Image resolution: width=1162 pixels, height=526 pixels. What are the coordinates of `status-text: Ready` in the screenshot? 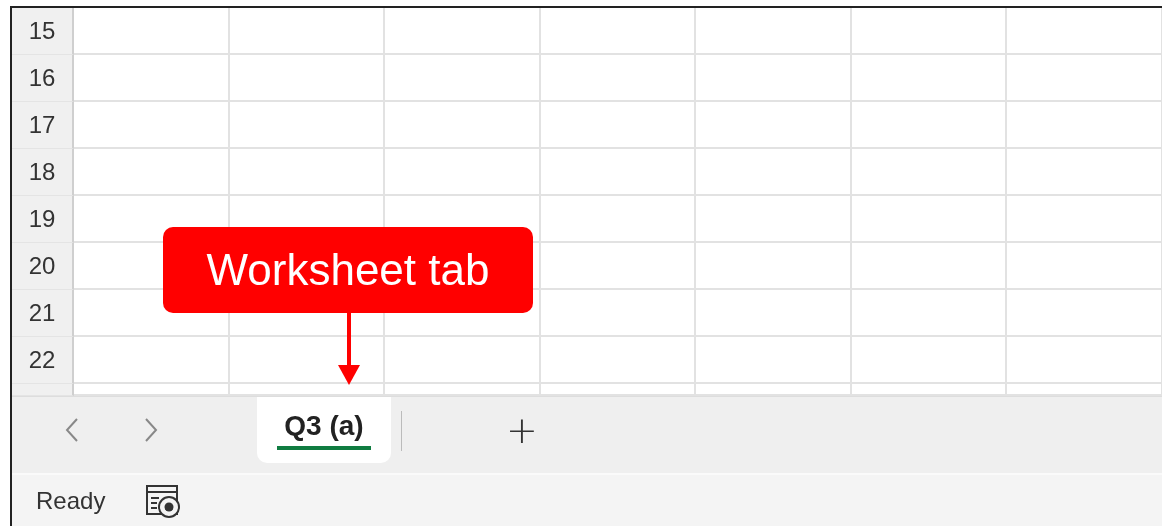 It's located at (71, 500).